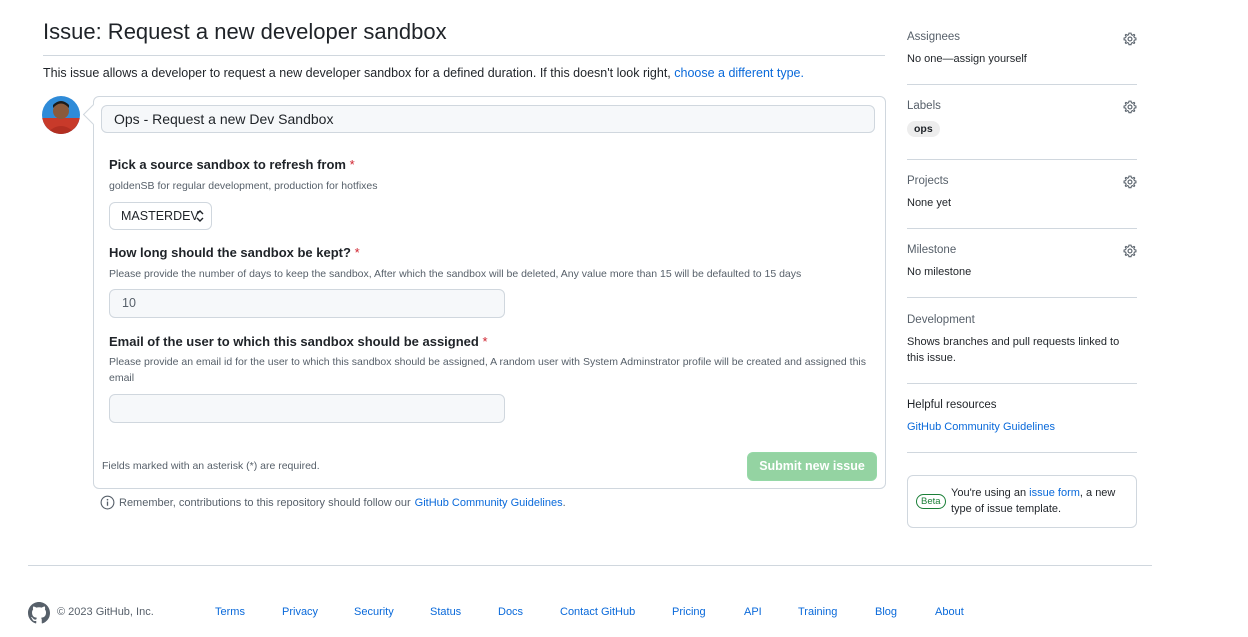  What do you see at coordinates (230, 612) in the screenshot?
I see `footer-link-terms: Terms` at bounding box center [230, 612].